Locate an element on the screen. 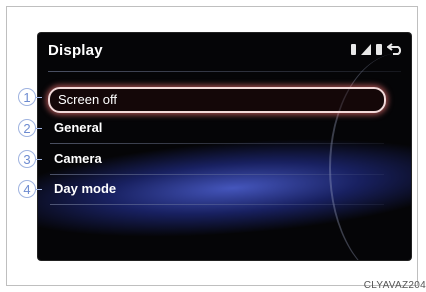  menu-item-label: Camera is located at coordinates (78, 158).